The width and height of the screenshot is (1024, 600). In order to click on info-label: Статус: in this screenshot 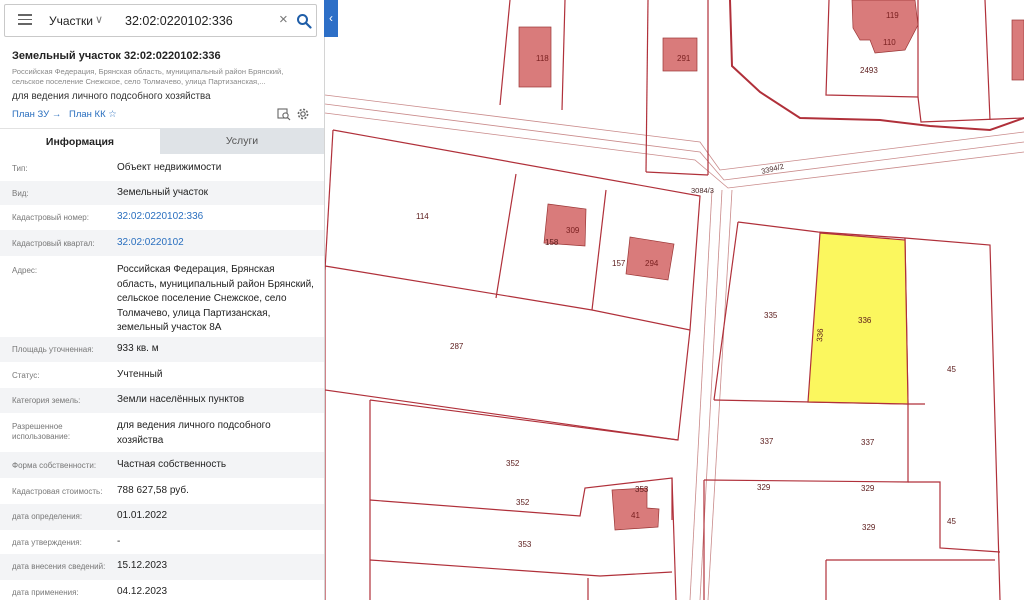, I will do `click(26, 375)`.